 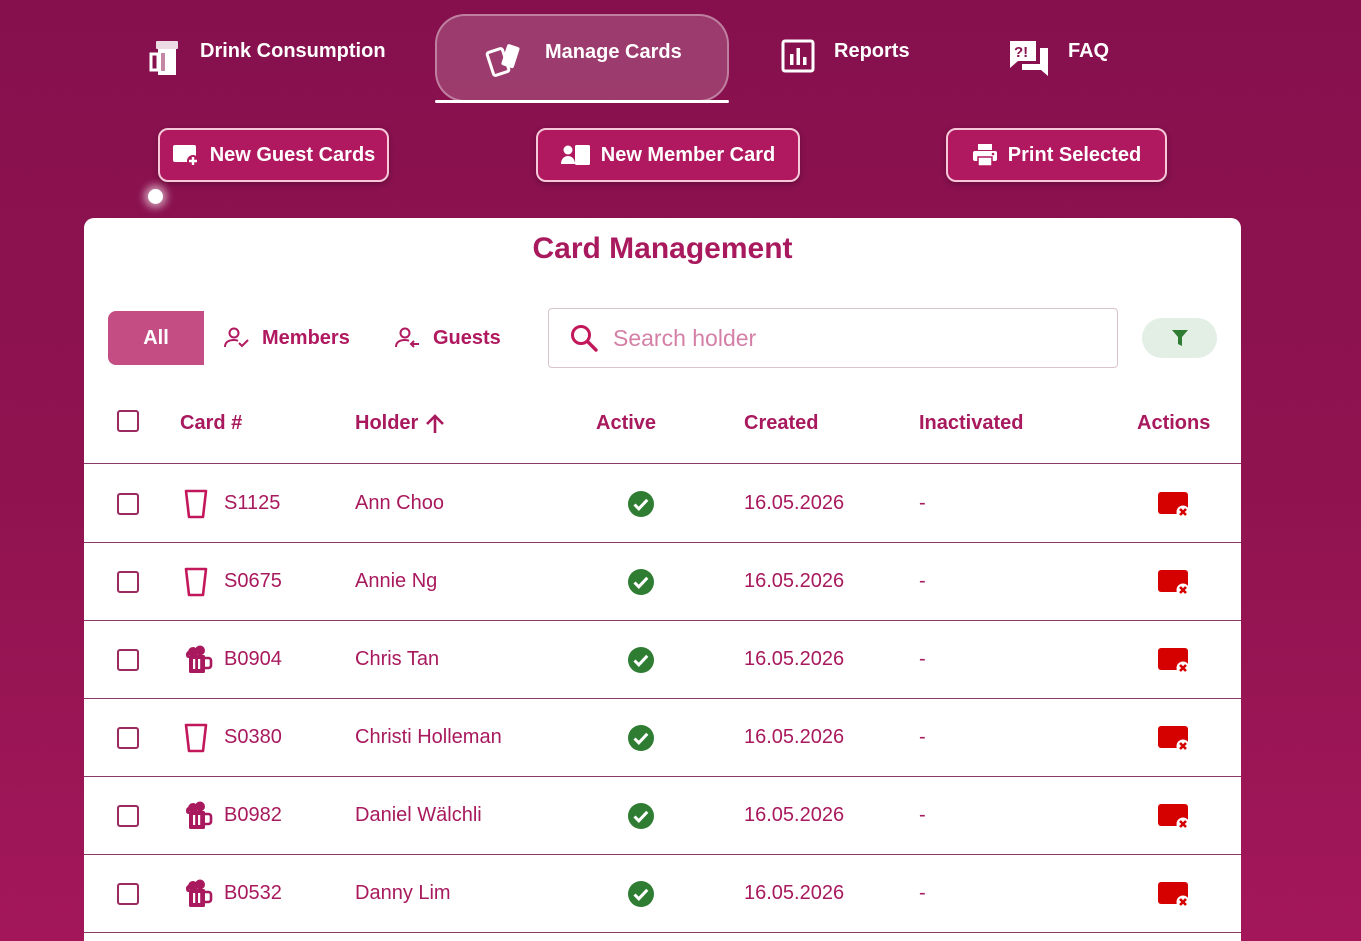 What do you see at coordinates (781, 423) in the screenshot?
I see `column-created: Created` at bounding box center [781, 423].